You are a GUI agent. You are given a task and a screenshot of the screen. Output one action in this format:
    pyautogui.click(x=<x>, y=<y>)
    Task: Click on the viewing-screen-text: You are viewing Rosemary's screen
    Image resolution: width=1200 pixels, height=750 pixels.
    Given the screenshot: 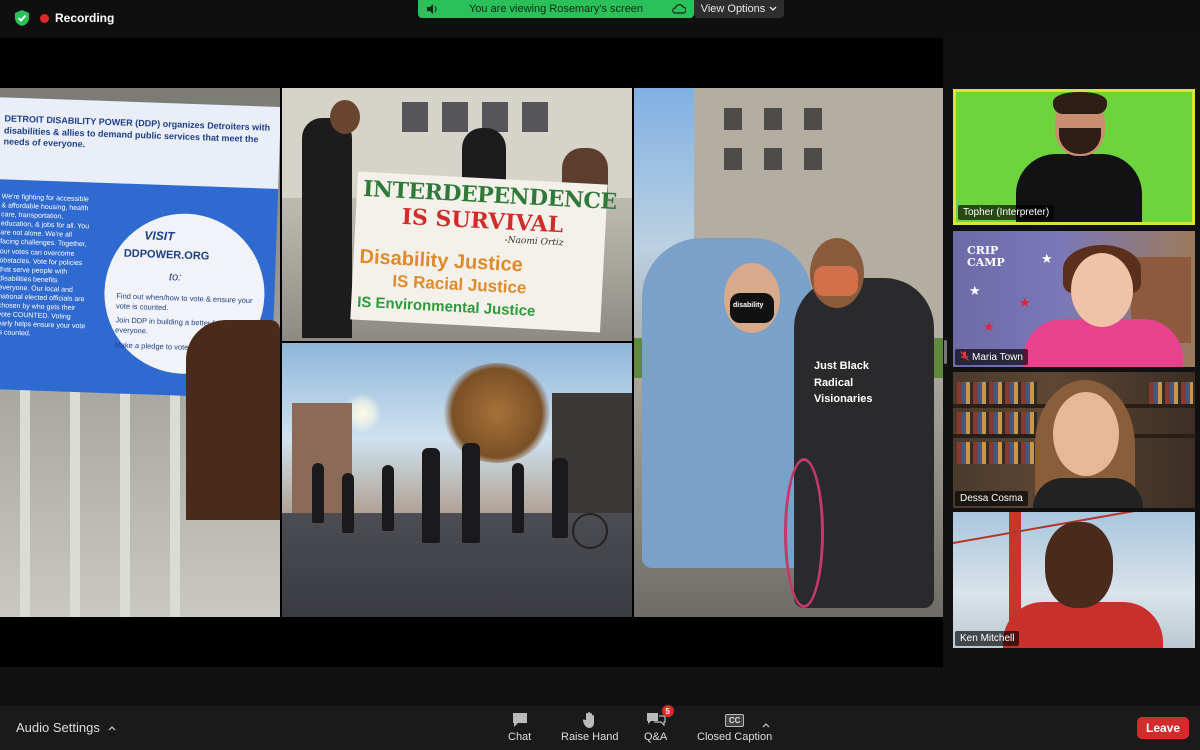 What is the action you would take?
    pyautogui.click(x=556, y=9)
    